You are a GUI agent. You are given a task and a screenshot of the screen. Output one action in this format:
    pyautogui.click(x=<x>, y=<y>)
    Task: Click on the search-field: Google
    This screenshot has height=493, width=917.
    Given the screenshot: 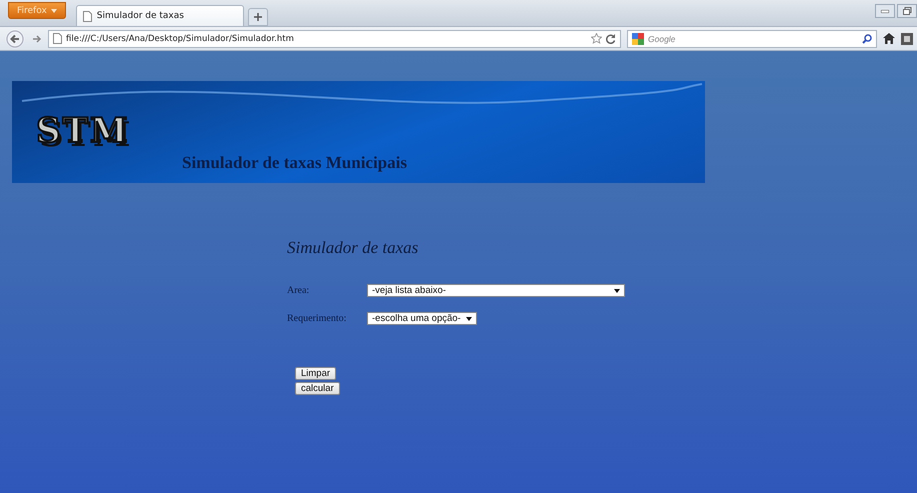 What is the action you would take?
    pyautogui.click(x=752, y=39)
    